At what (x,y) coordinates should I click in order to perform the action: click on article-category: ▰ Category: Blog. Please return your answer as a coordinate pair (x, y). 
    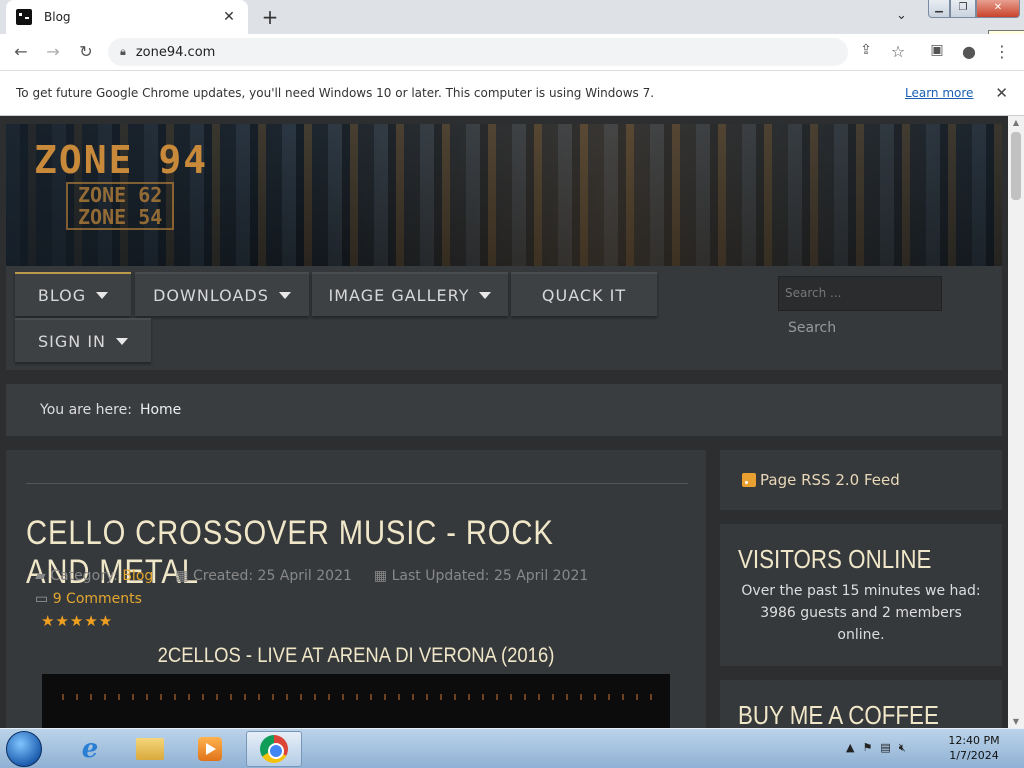
    Looking at the image, I should click on (94, 576).